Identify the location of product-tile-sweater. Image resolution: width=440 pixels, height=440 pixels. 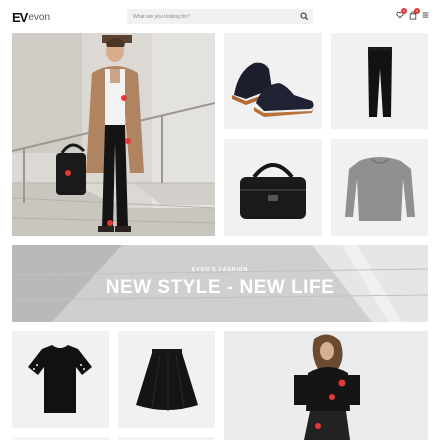
(379, 187).